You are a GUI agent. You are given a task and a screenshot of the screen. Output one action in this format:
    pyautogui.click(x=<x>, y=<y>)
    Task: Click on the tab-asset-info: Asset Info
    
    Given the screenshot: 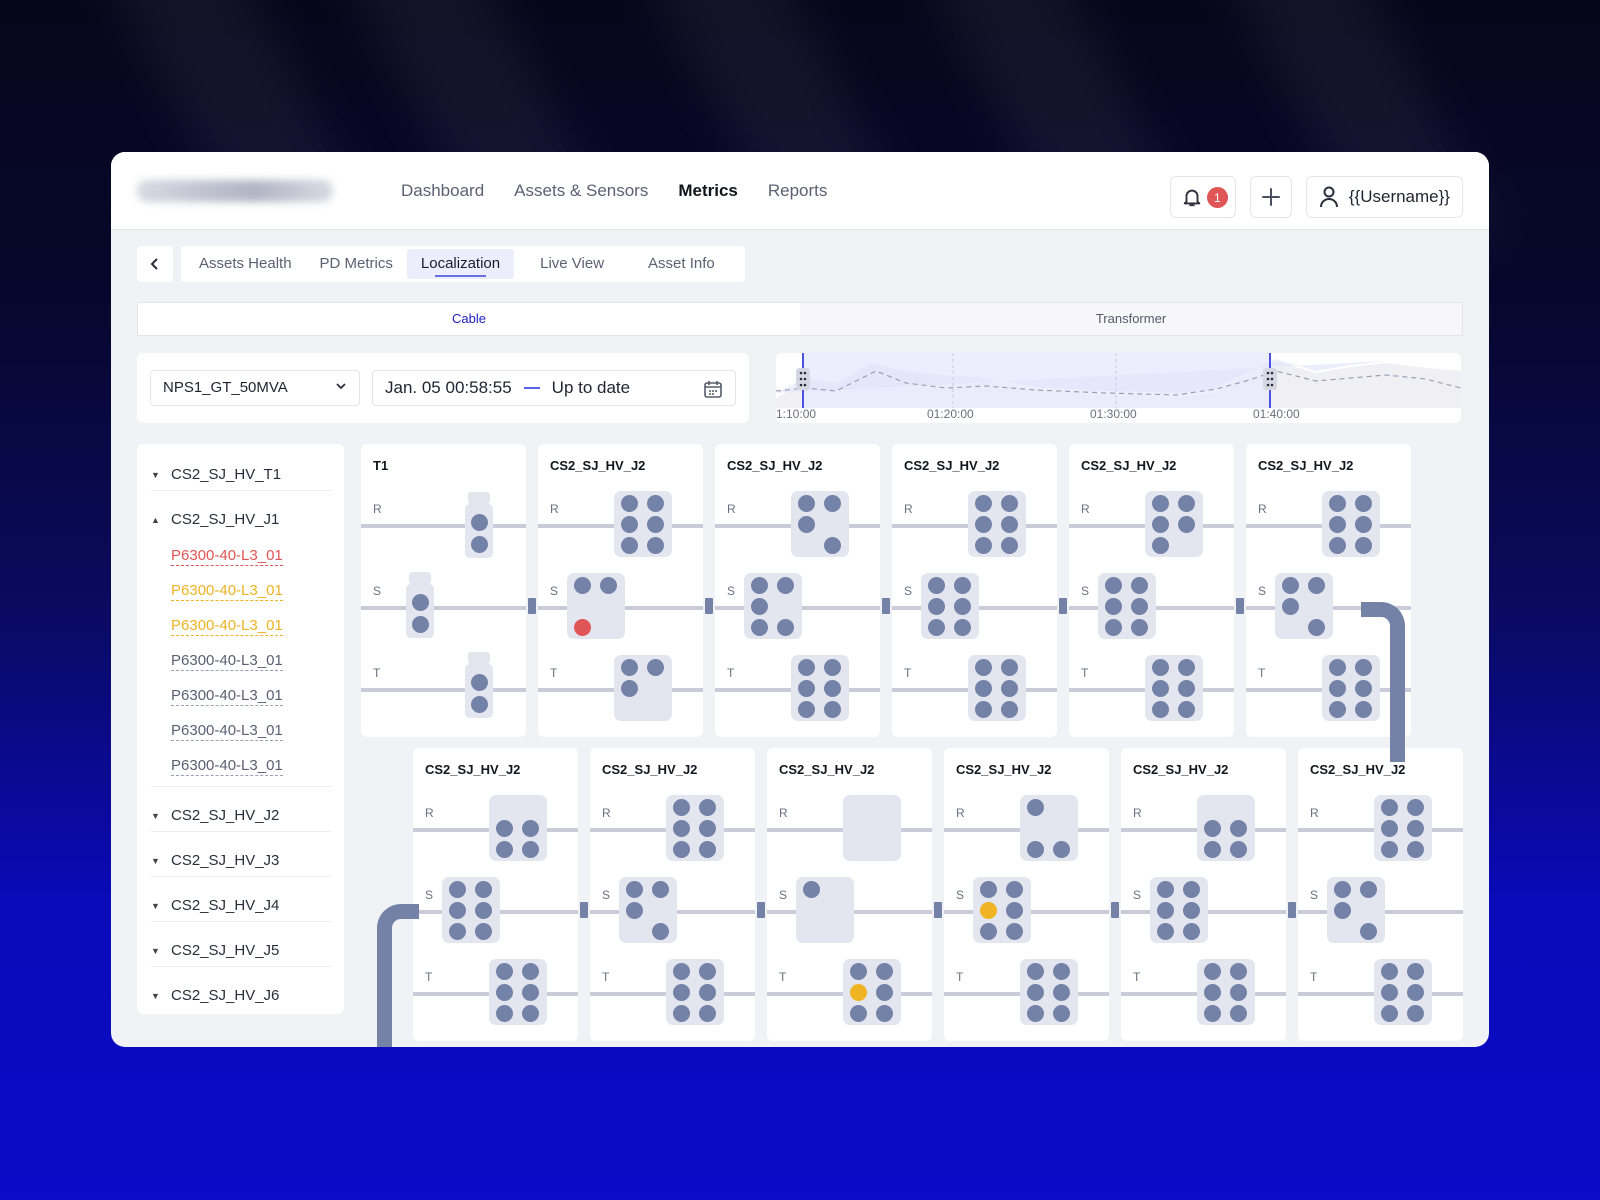 What is the action you would take?
    pyautogui.click(x=685, y=264)
    